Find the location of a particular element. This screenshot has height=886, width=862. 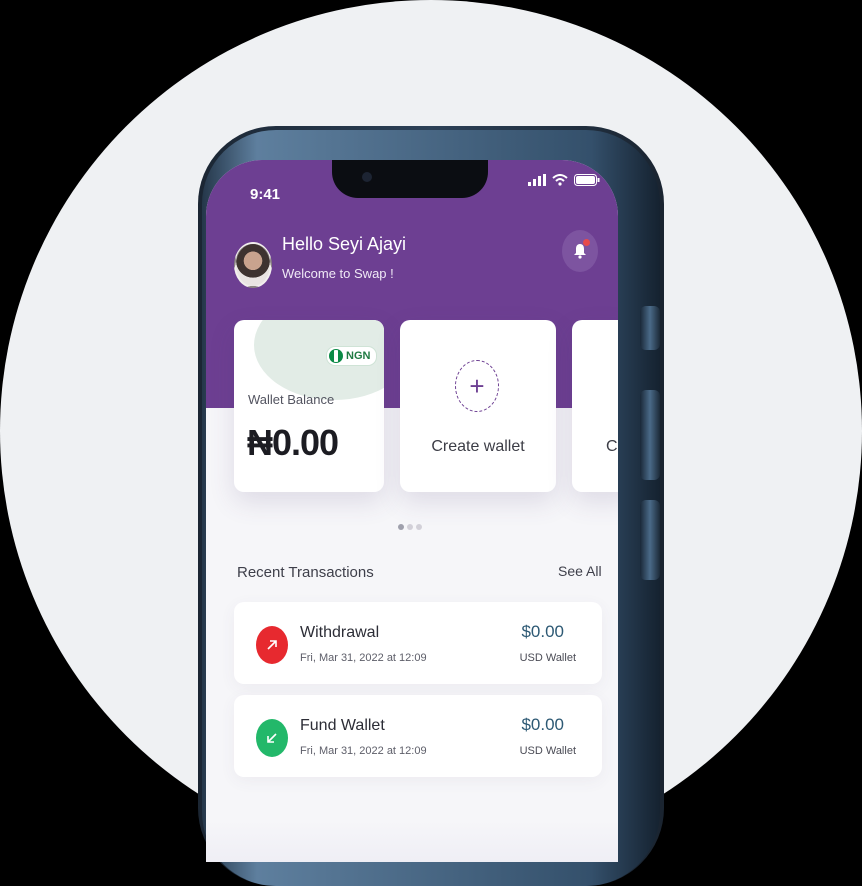

transaction-name: Fund Wallet is located at coordinates (342, 725).